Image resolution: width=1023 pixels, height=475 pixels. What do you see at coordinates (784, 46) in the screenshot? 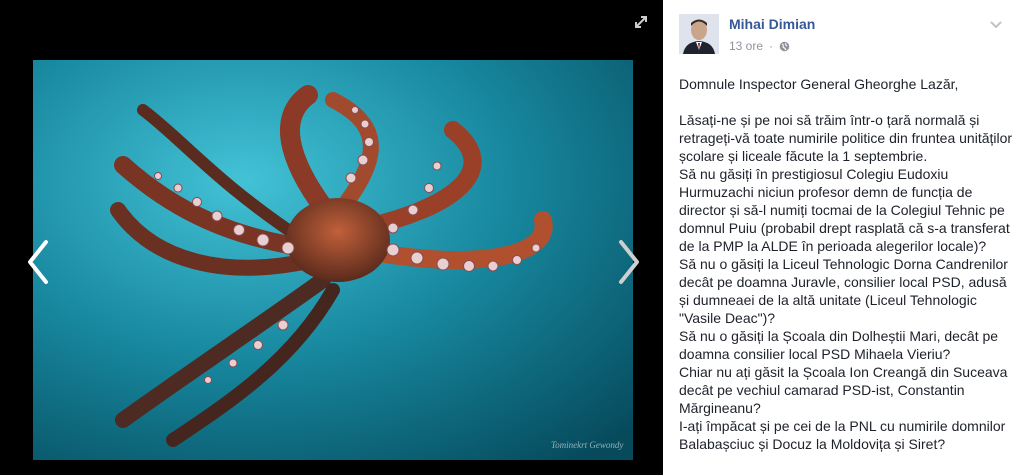
I see `globe-icon` at bounding box center [784, 46].